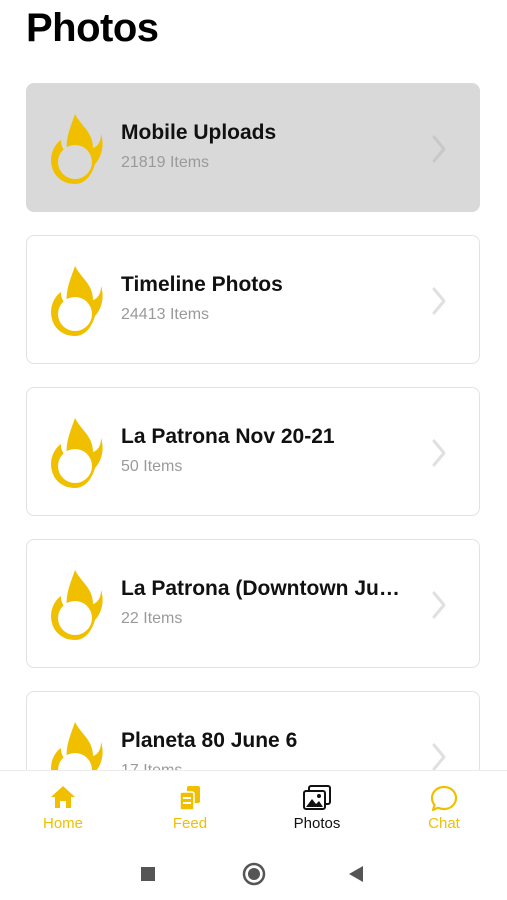 The image size is (507, 900). What do you see at coordinates (317, 823) in the screenshot?
I see `nav-photos-label: Photos` at bounding box center [317, 823].